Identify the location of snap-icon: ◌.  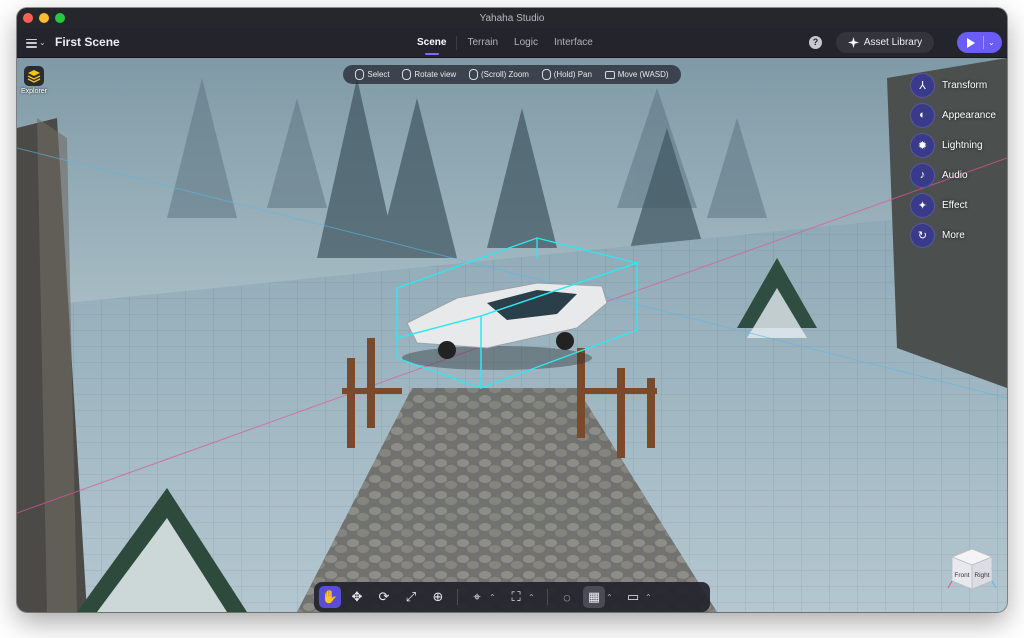
(567, 597).